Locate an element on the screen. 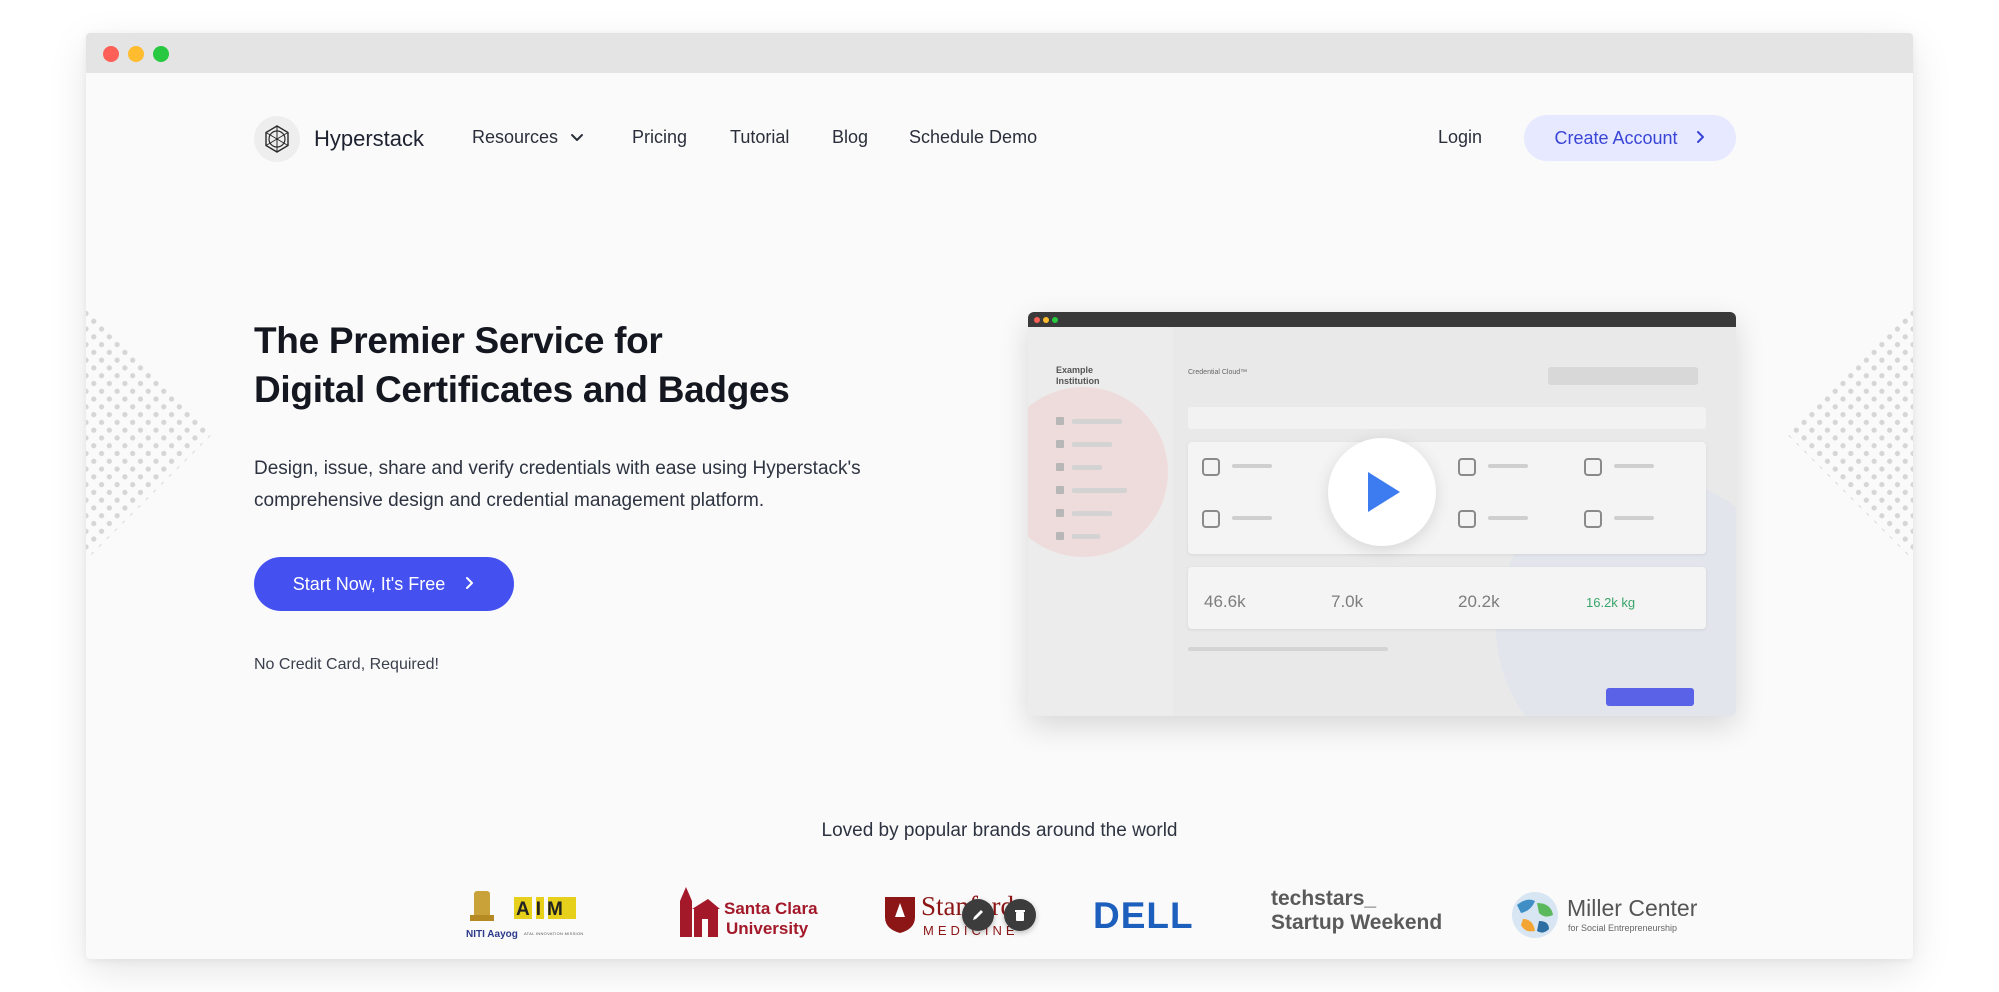 Image resolution: width=1999 pixels, height=992 pixels. play-video-button is located at coordinates (1382, 492).